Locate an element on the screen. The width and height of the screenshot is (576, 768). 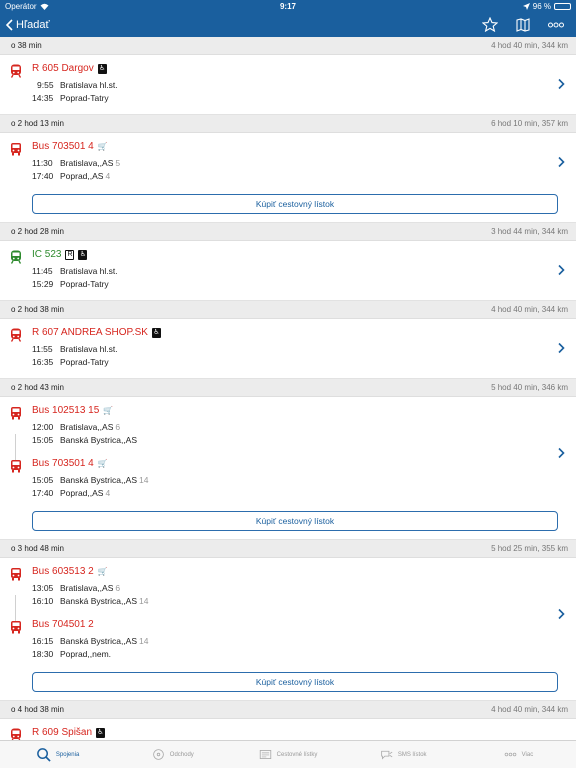
more-dots-icon is located at coordinates (556, 24).